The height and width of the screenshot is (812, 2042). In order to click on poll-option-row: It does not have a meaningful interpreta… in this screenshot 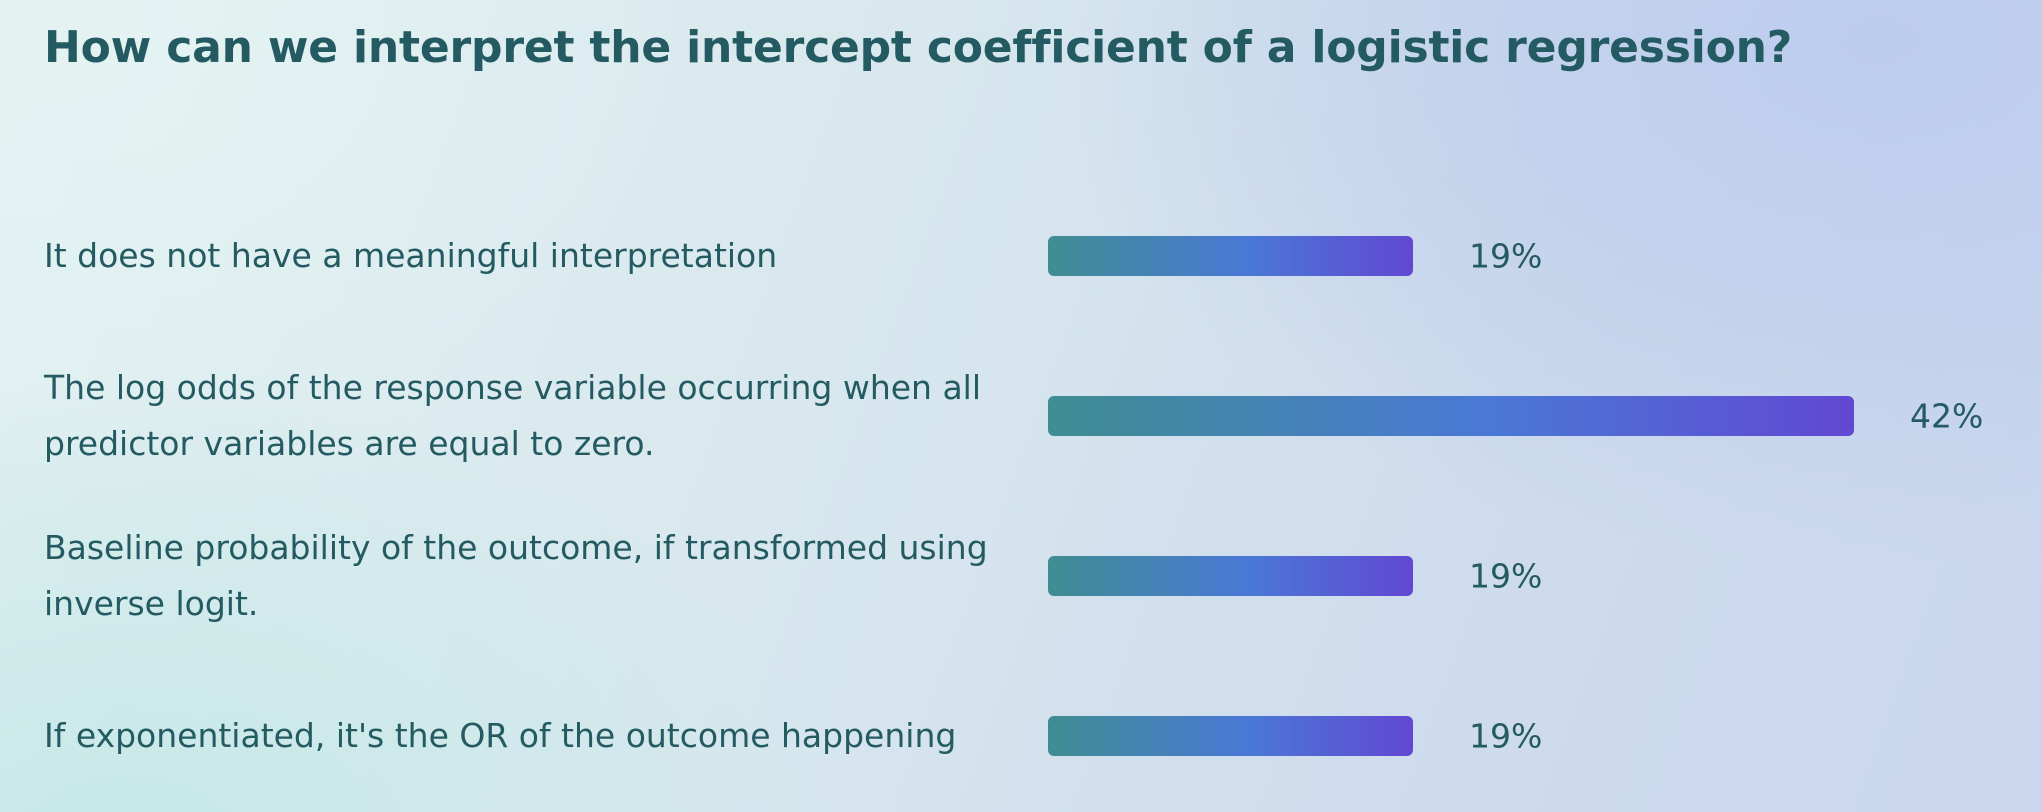, I will do `click(1021, 256)`.